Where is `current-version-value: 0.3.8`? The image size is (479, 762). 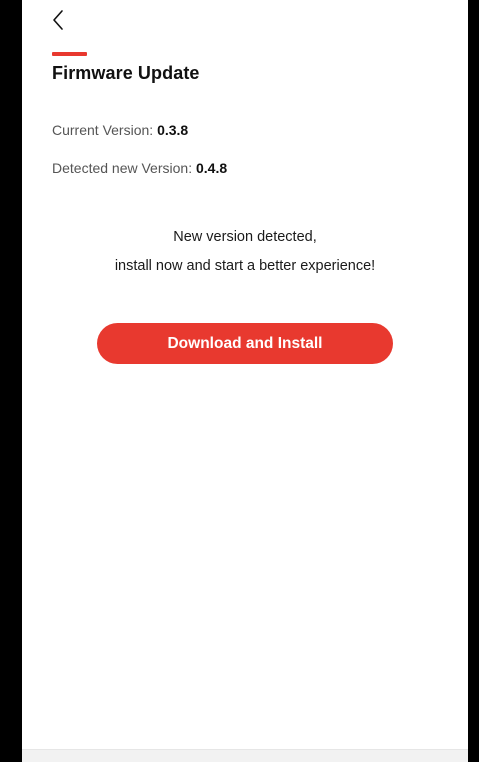 current-version-value: 0.3.8 is located at coordinates (173, 130).